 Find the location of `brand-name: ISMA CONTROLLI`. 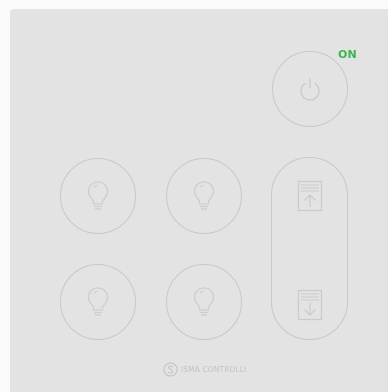

brand-name: ISMA CONTROLLI is located at coordinates (214, 369).